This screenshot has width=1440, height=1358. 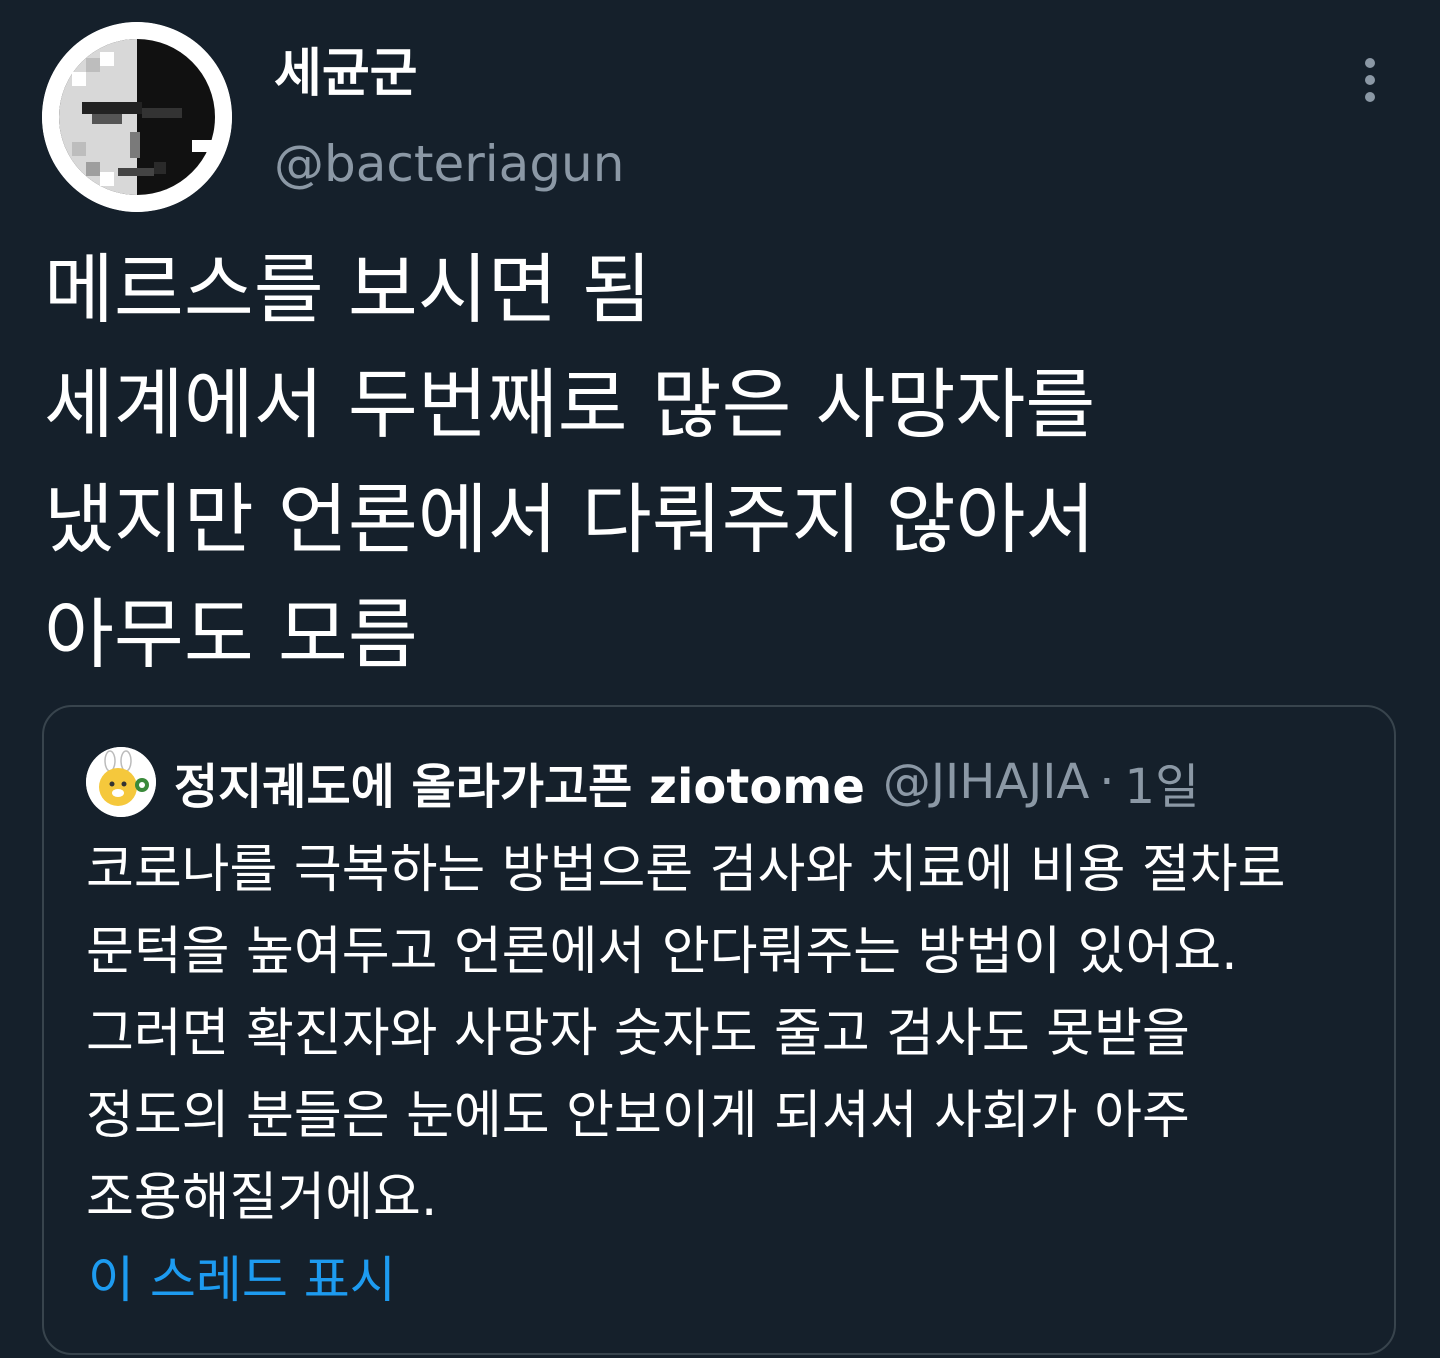 I want to click on quoted-author-display-name: 정지궤도에 올라가고픈 ziotome, so click(x=519, y=782).